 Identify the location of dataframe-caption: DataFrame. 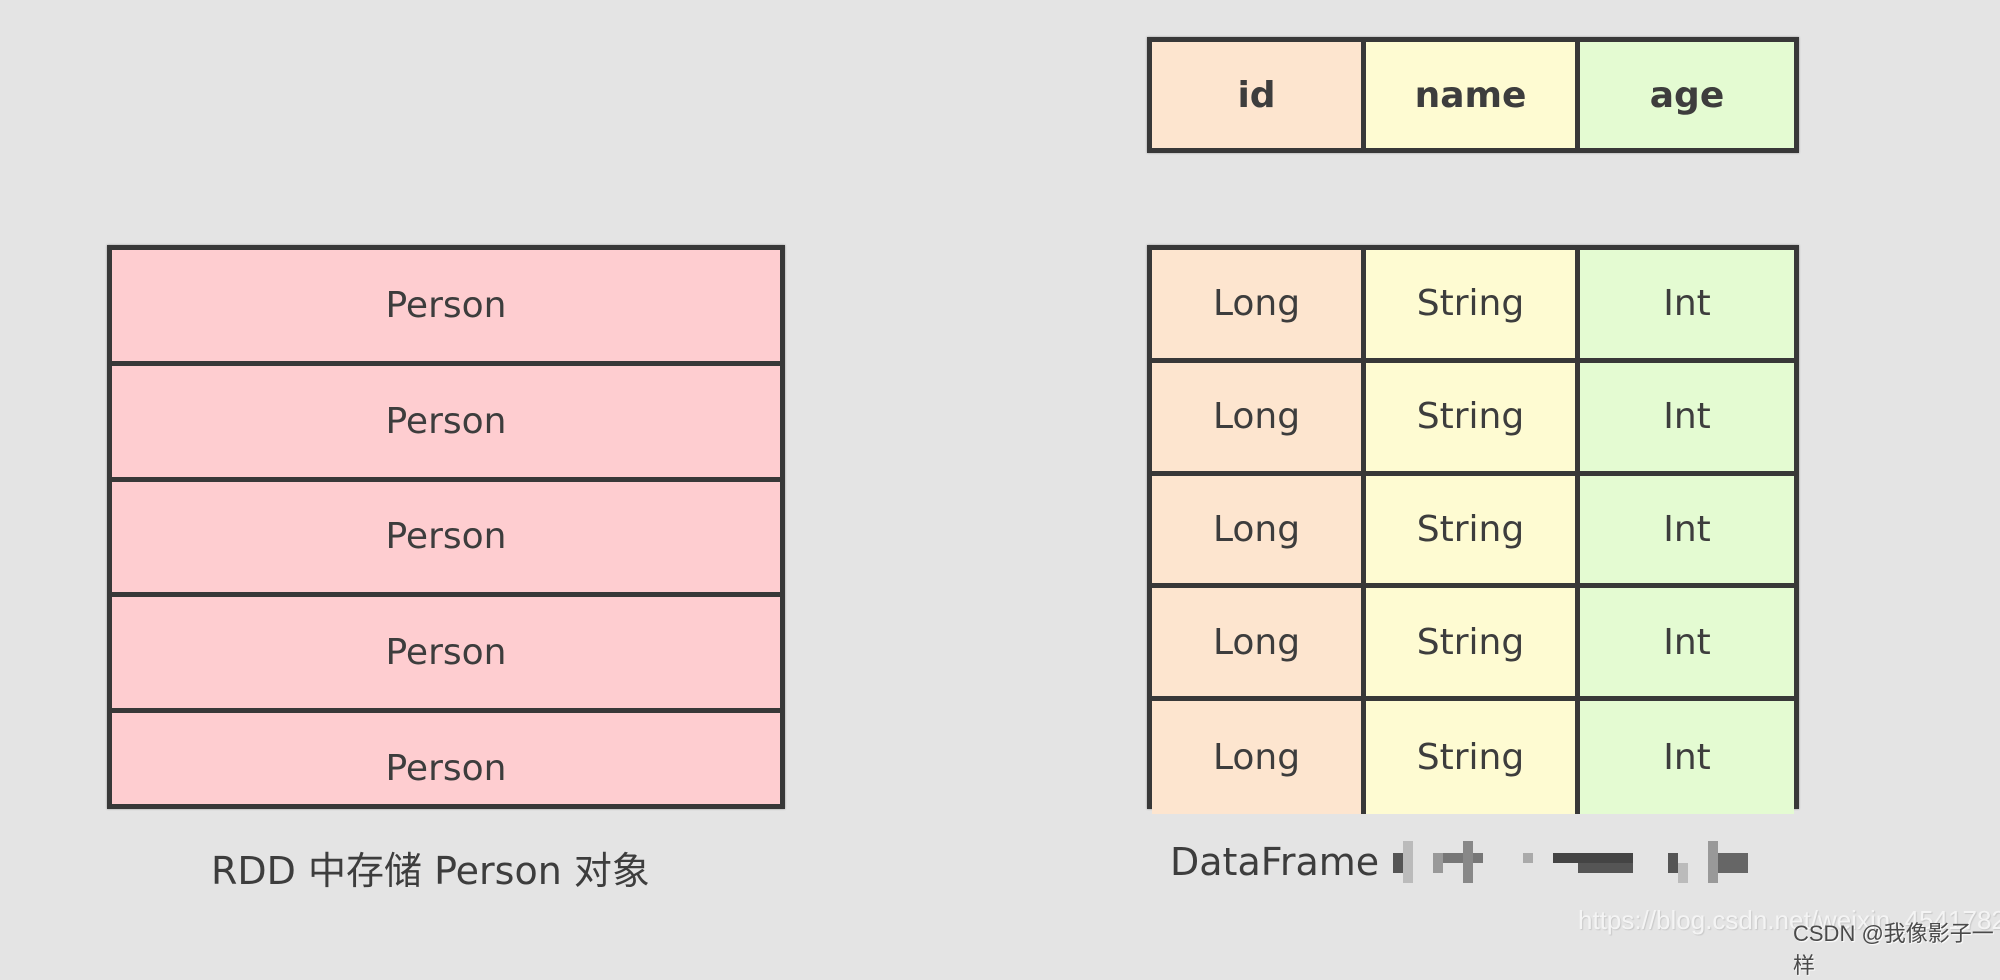
(1467, 862).